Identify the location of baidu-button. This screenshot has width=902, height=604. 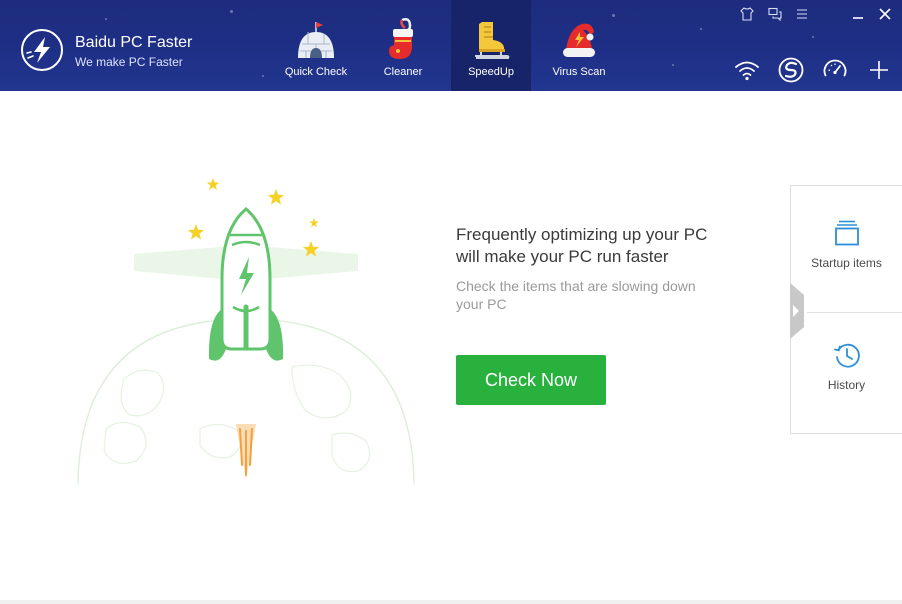
(791, 70).